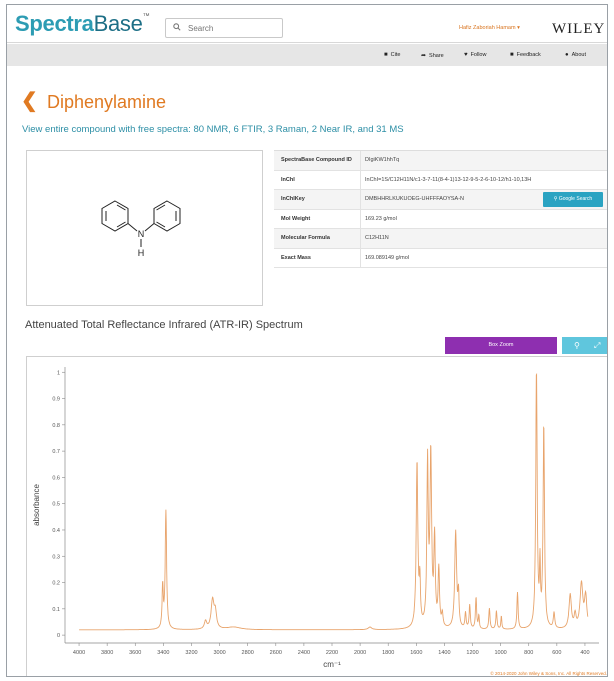  Describe the element at coordinates (489, 28) in the screenshot. I see `user-menu: Hafiz Zaboriah Hamam ▾` at that location.